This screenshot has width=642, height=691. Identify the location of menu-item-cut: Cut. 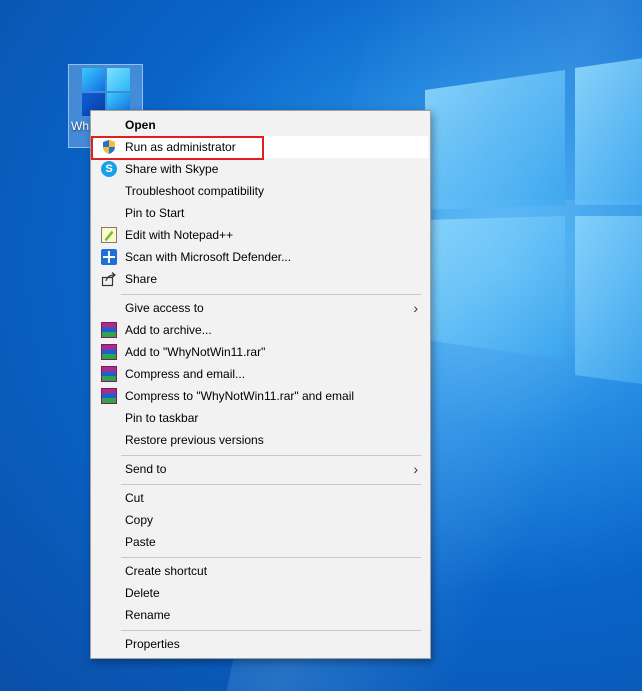
(260, 498).